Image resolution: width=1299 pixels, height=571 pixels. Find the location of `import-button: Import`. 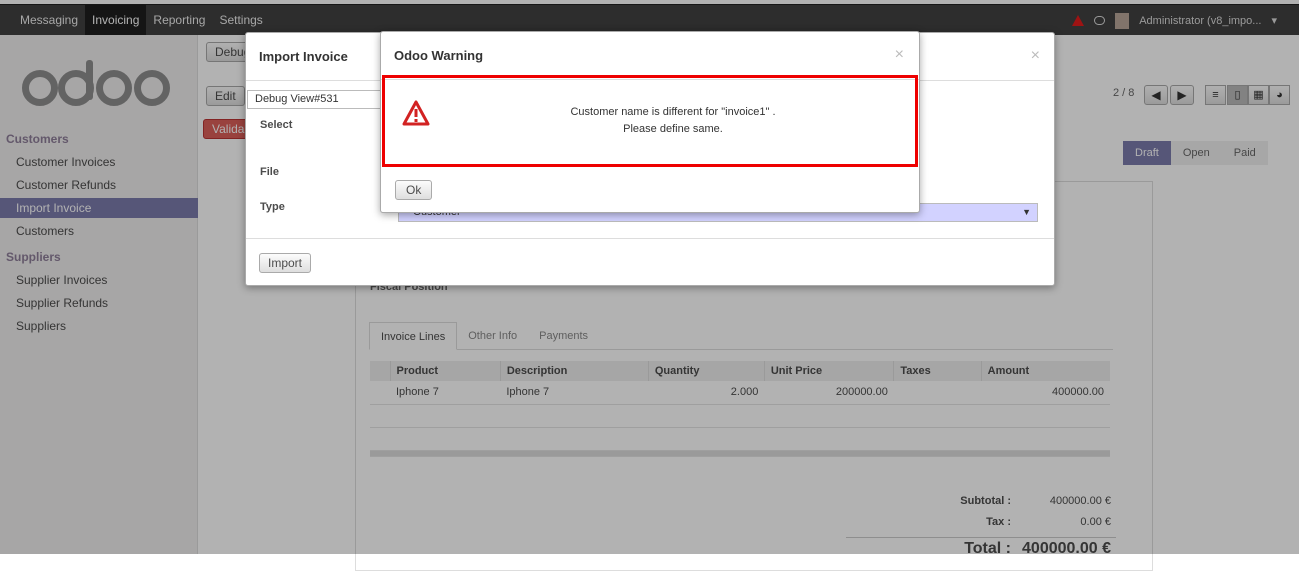

import-button: Import is located at coordinates (285, 263).